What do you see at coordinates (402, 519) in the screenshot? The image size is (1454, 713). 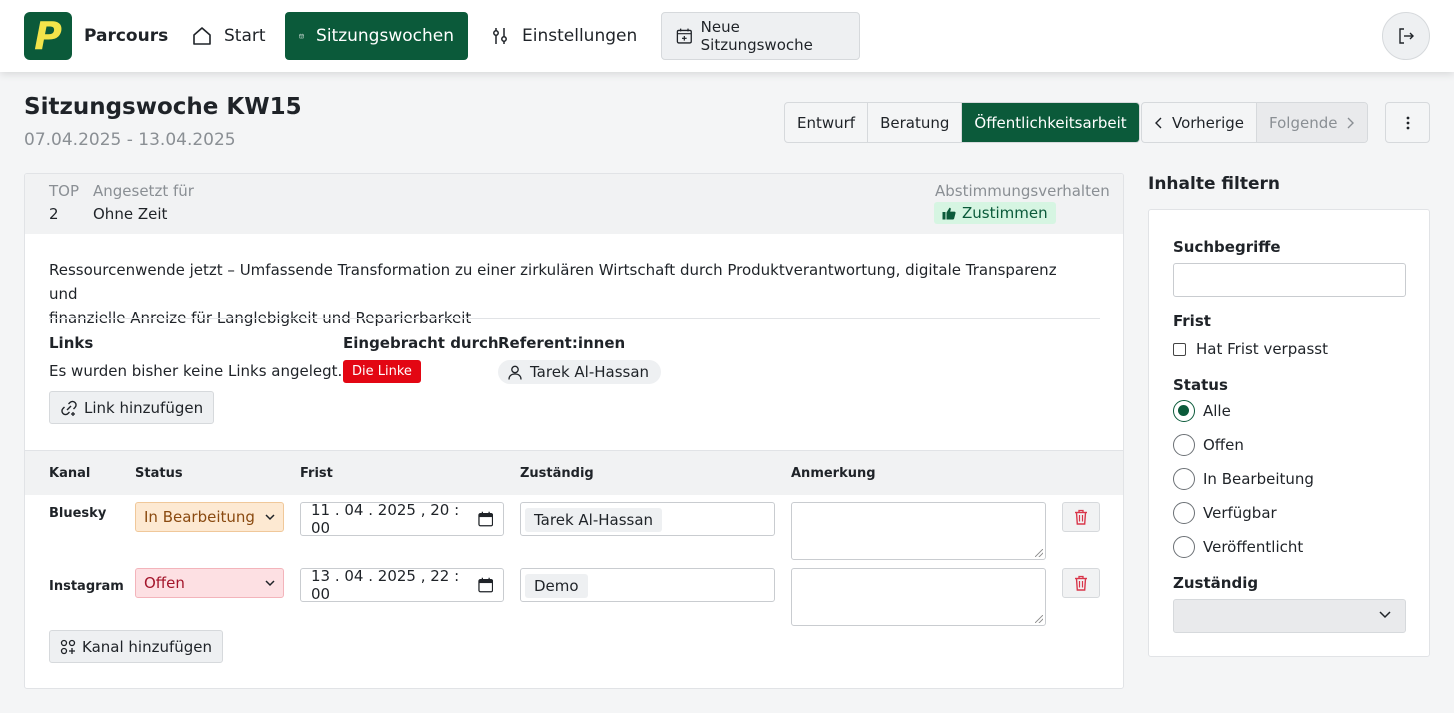 I see `deadline-input: 11 . 04 . 2025 , 20 : 00` at bounding box center [402, 519].